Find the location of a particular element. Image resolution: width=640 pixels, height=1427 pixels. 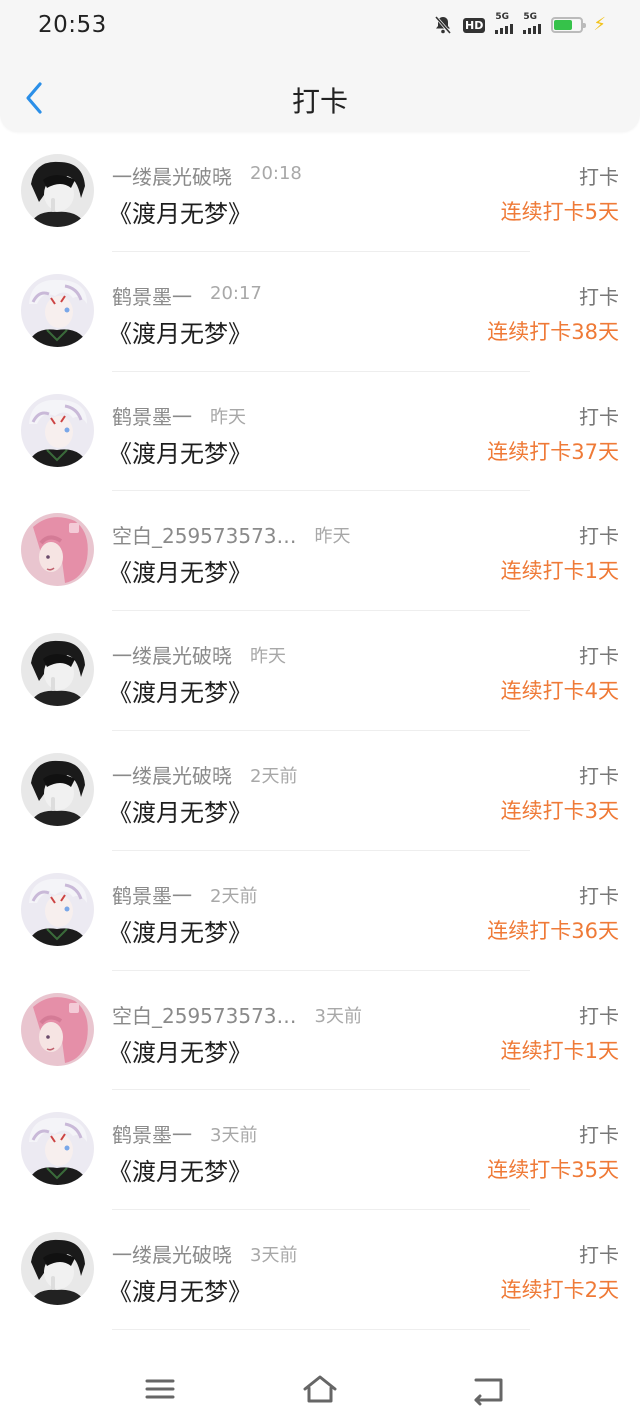

status-icons: HD 5G 5G ⚡ is located at coordinates (519, 24).